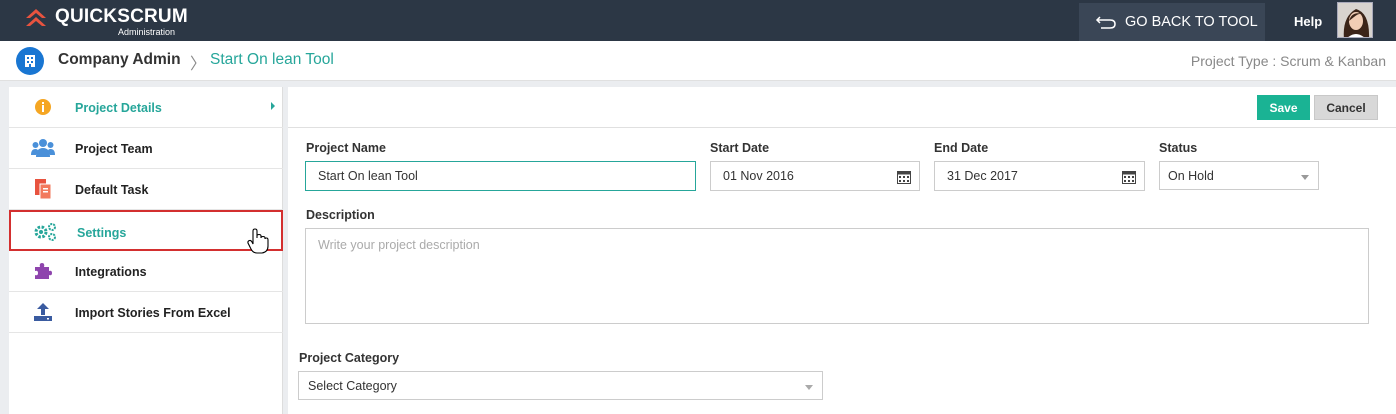 This screenshot has height=414, width=1396. I want to click on task-icon, so click(43, 189).